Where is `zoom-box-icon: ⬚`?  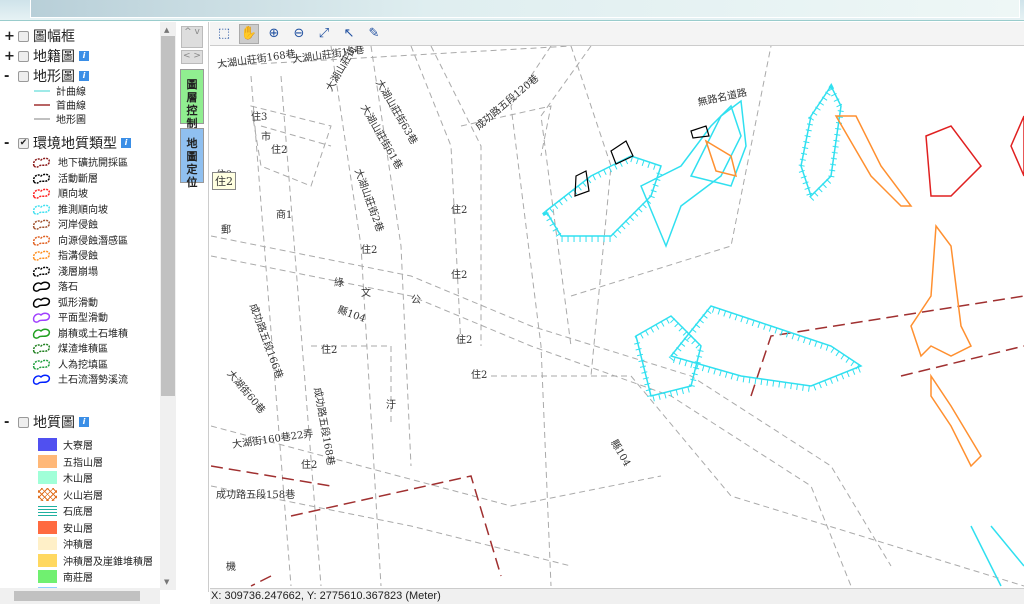 zoom-box-icon: ⬚ is located at coordinates (224, 33).